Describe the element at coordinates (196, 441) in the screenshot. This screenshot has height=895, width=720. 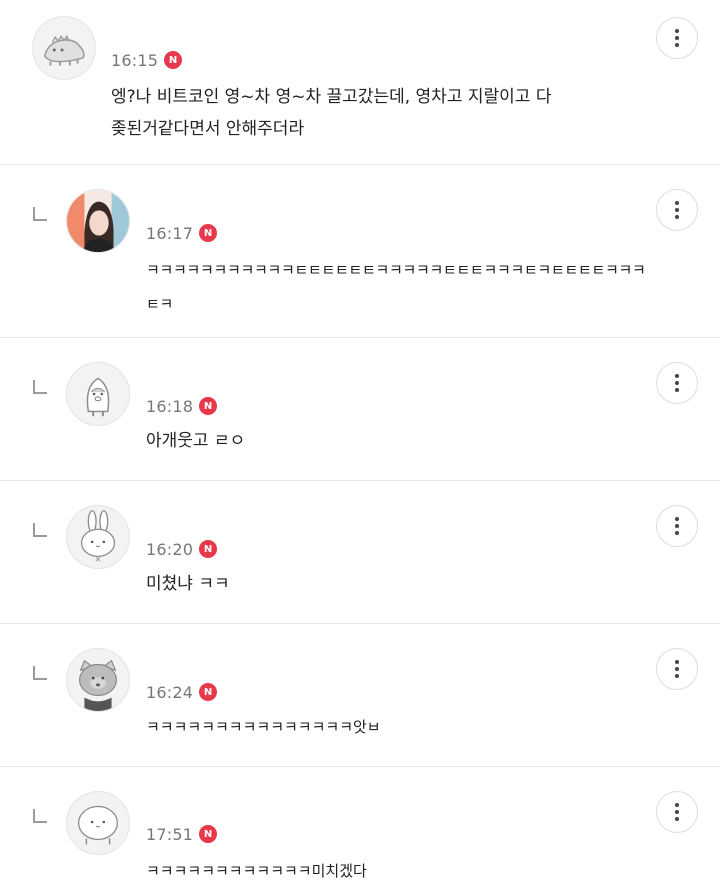
I see `comment-text: 아개웃고 ㄹㅇ` at that location.